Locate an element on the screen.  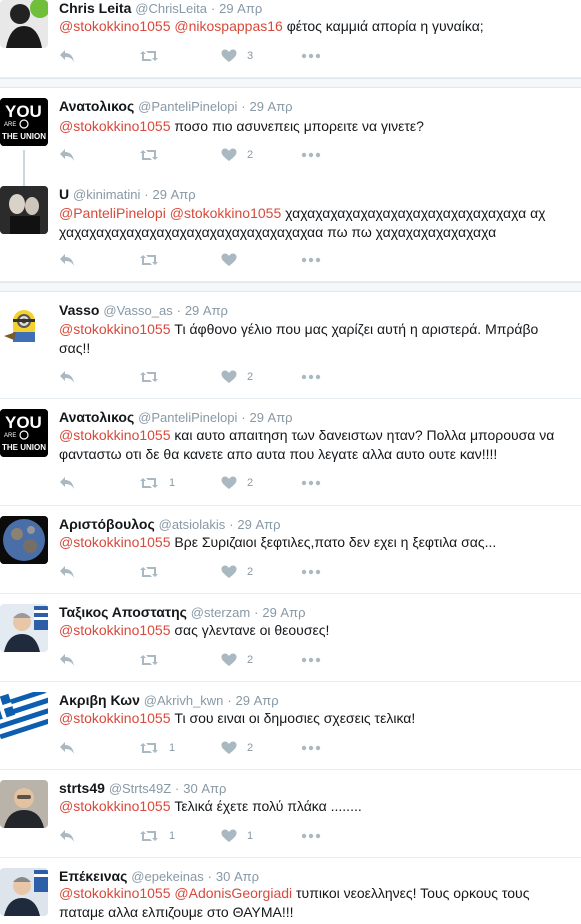
user-handle: @epekeinas is located at coordinates (167, 876).